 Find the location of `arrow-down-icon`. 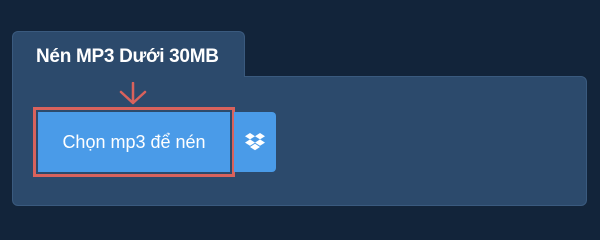

arrow-down-icon is located at coordinates (133, 93).